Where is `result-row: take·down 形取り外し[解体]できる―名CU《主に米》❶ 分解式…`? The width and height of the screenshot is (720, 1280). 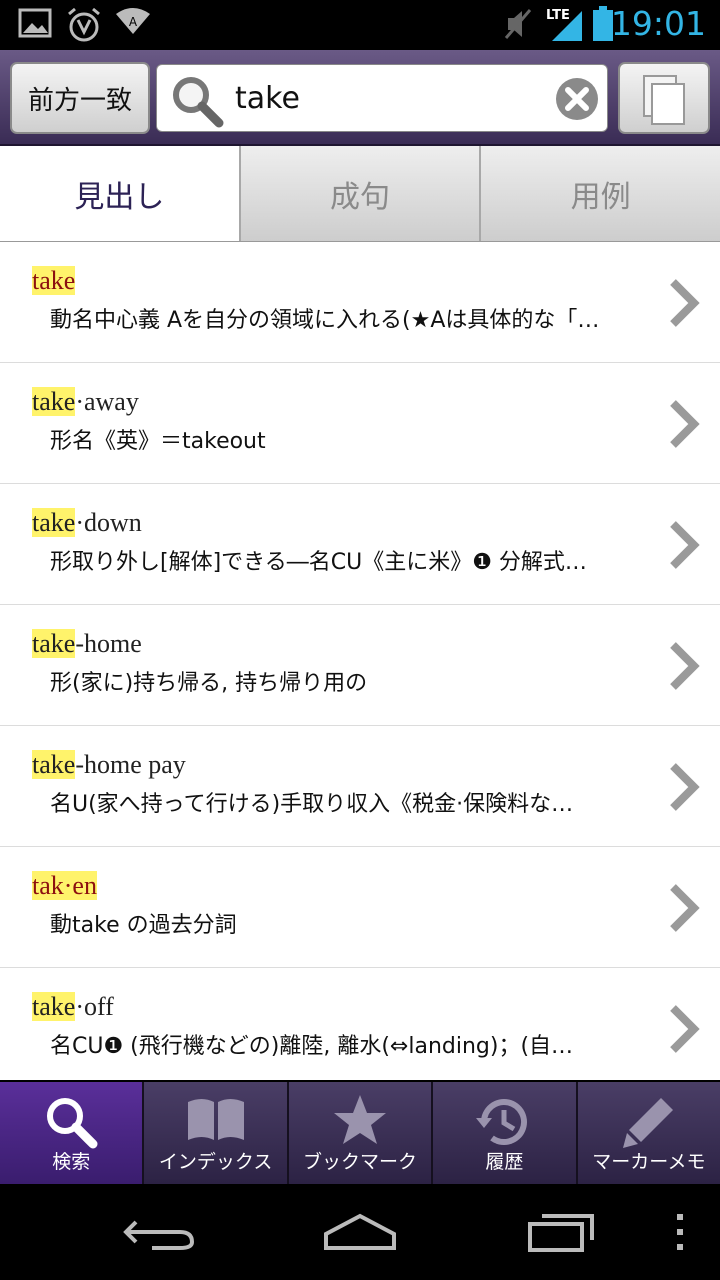
result-row: take·down 形取り外し[解体]できる―名CU《主に米》❶ 分解式… is located at coordinates (360, 544).